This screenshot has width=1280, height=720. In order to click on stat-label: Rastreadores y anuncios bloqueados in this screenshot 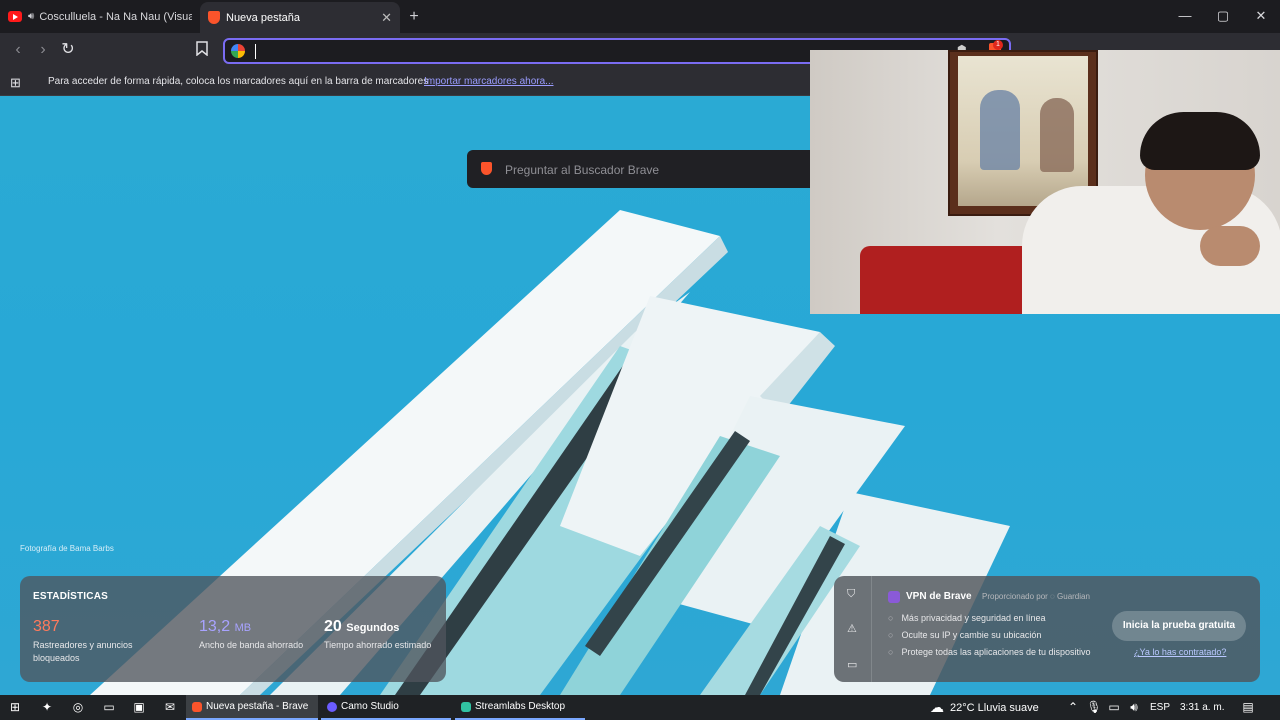, I will do `click(83, 651)`.